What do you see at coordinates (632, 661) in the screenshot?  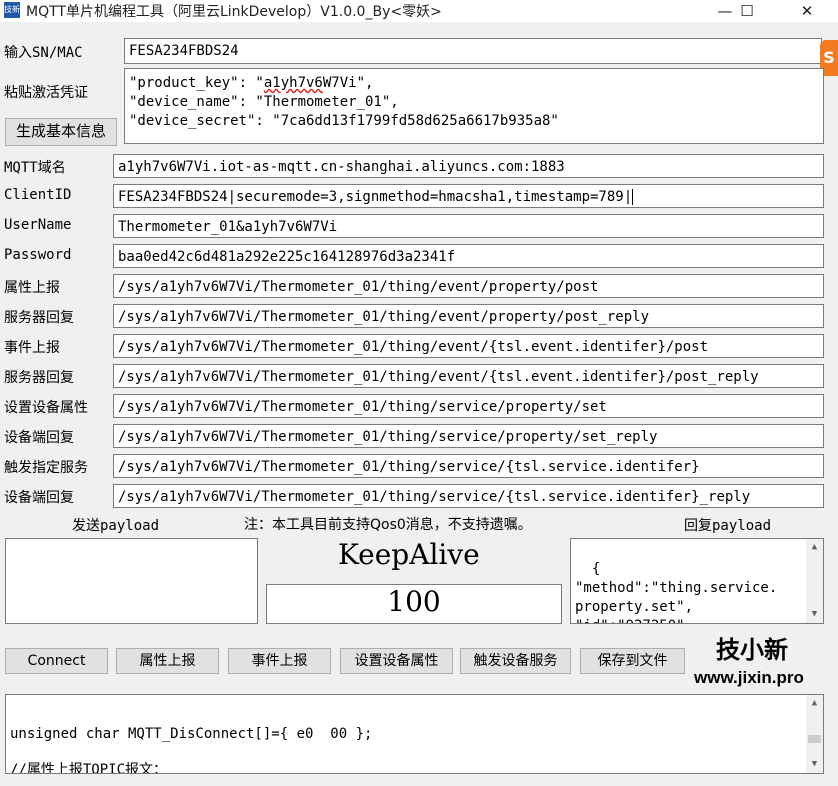 I see `save-file-button: 保存到文件` at bounding box center [632, 661].